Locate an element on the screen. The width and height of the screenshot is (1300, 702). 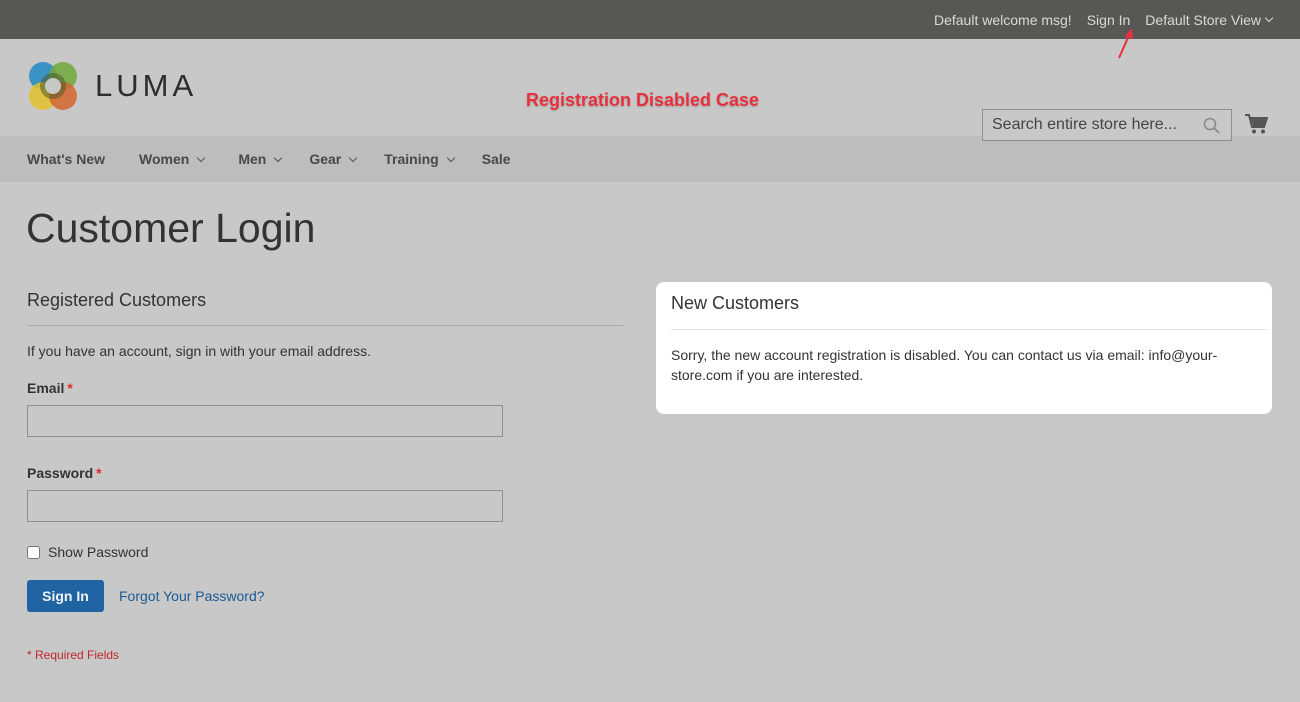
email-field is located at coordinates (265, 421).